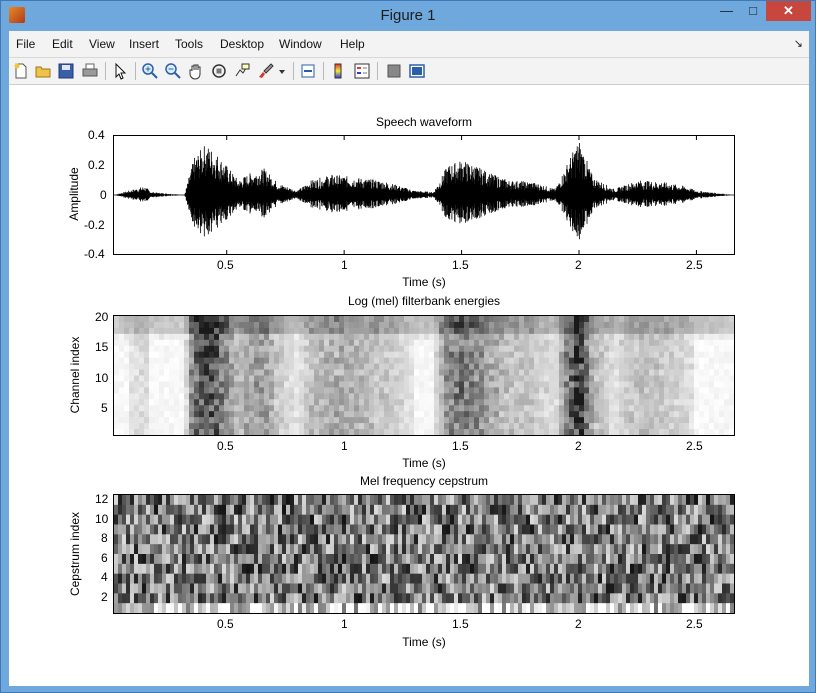  What do you see at coordinates (90, 71) in the screenshot?
I see `print-icon` at bounding box center [90, 71].